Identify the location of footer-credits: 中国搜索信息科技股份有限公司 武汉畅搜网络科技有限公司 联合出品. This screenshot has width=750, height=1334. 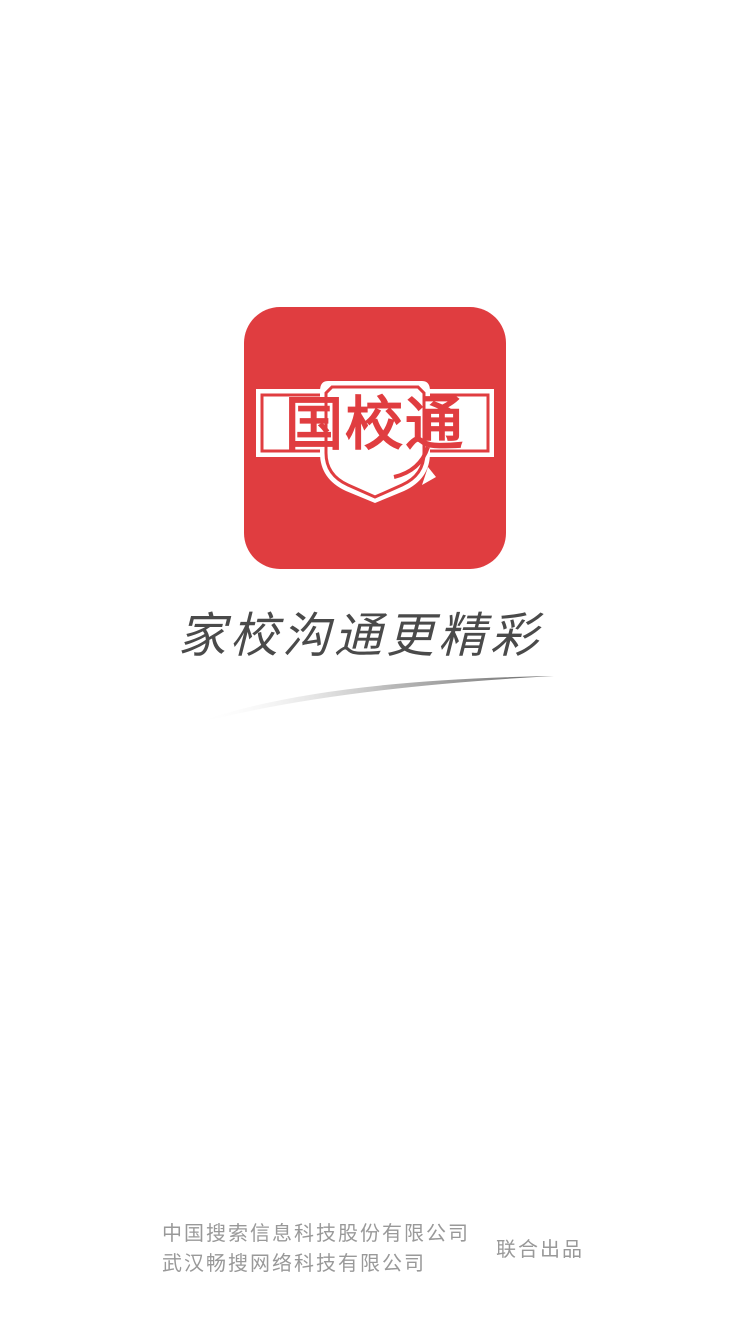
(382, 1250).